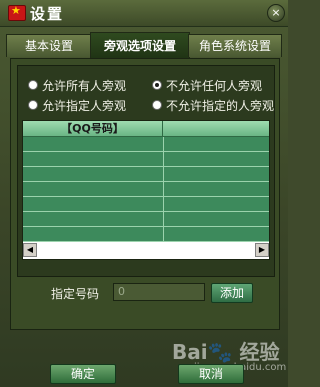 This screenshot has height=387, width=320. I want to click on watermark-logo-text: Bai🐾 经验, so click(226, 352).